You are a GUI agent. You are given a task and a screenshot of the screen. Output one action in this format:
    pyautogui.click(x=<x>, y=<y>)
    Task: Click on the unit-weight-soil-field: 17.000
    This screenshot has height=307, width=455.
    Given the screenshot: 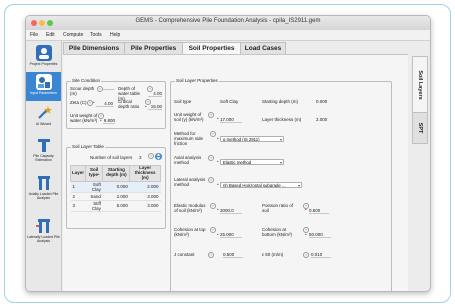 What is the action you would take?
    pyautogui.click(x=231, y=120)
    